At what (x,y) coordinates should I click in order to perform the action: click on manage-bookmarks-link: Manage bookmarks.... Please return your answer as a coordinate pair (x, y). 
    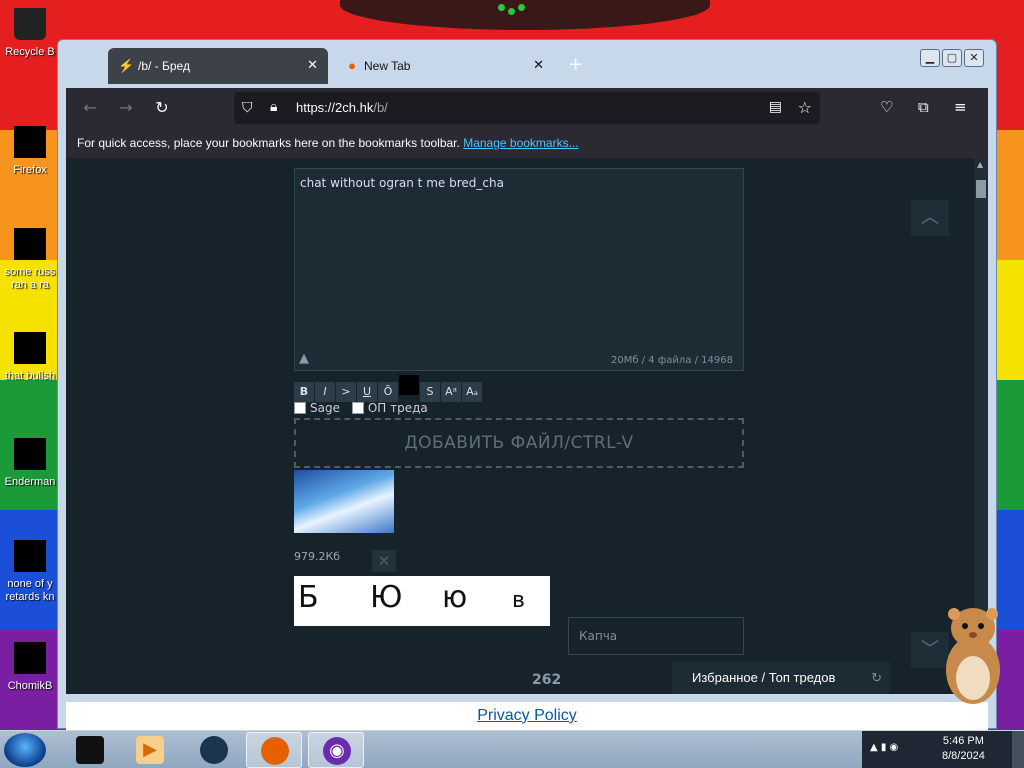
    Looking at the image, I should click on (520, 143).